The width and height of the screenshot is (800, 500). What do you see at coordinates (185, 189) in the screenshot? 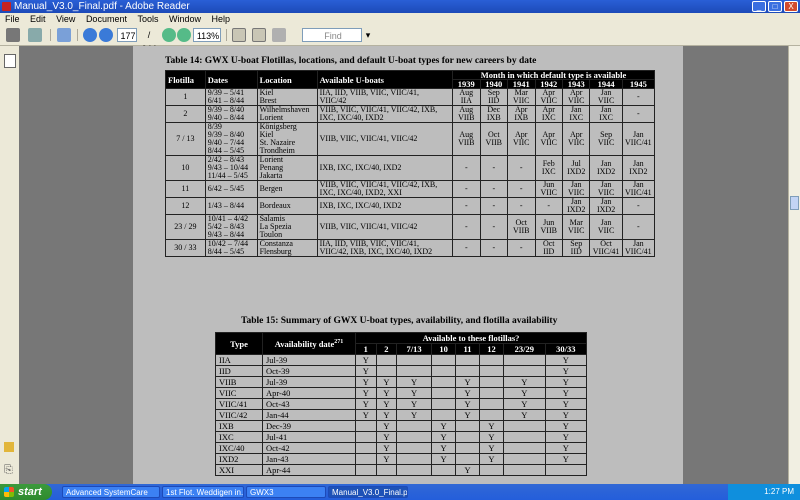
I see `t14-cell-flotilla: 11` at bounding box center [185, 189].